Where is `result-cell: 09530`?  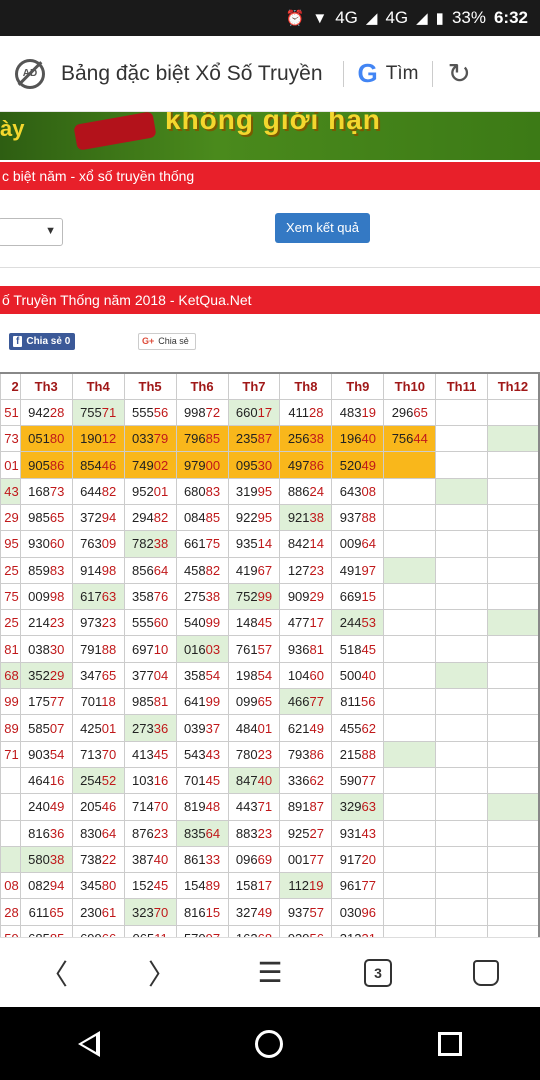 result-cell: 09530 is located at coordinates (254, 465).